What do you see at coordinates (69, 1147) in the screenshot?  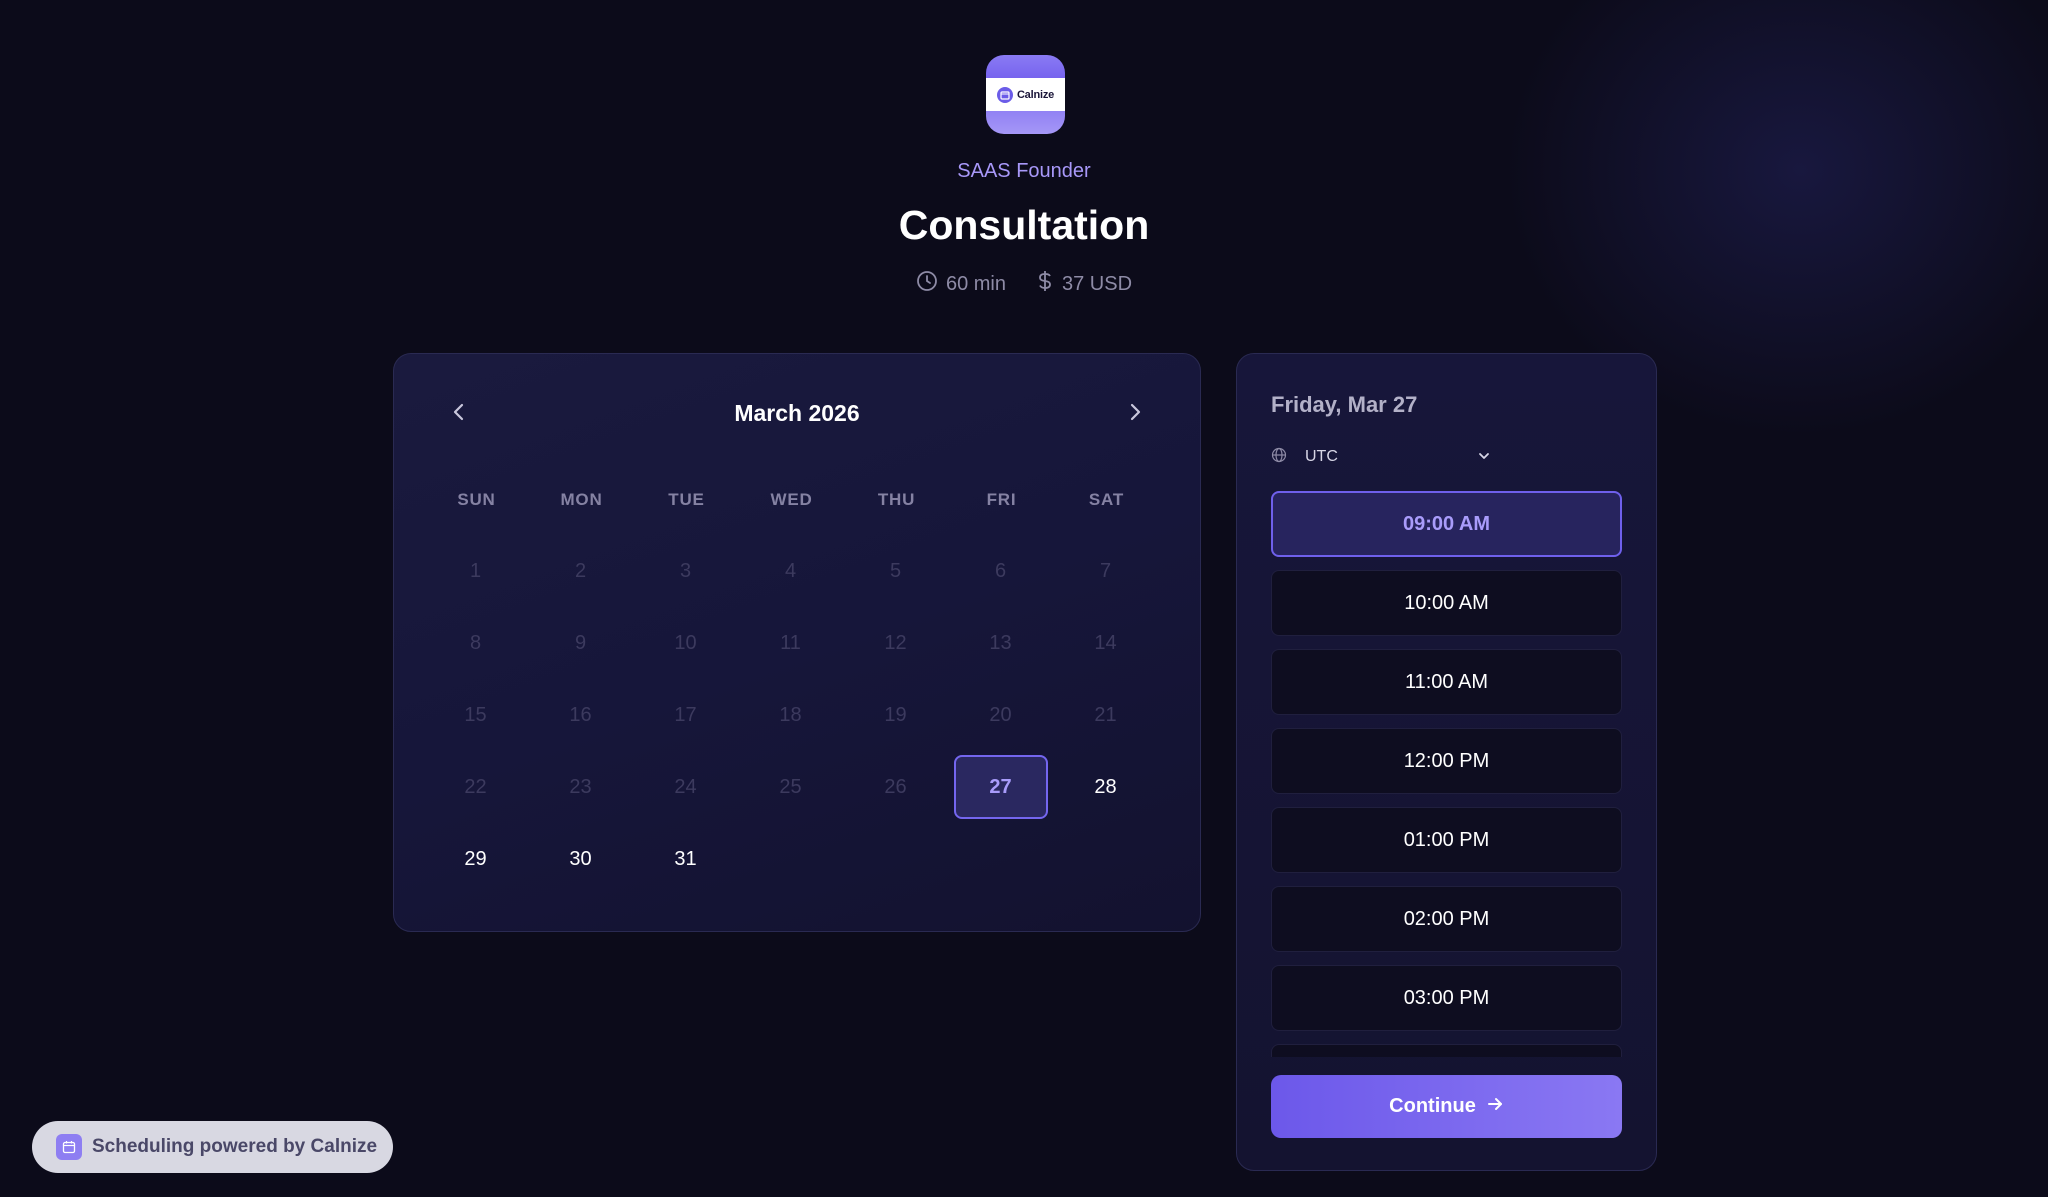 I see `calendar-icon` at bounding box center [69, 1147].